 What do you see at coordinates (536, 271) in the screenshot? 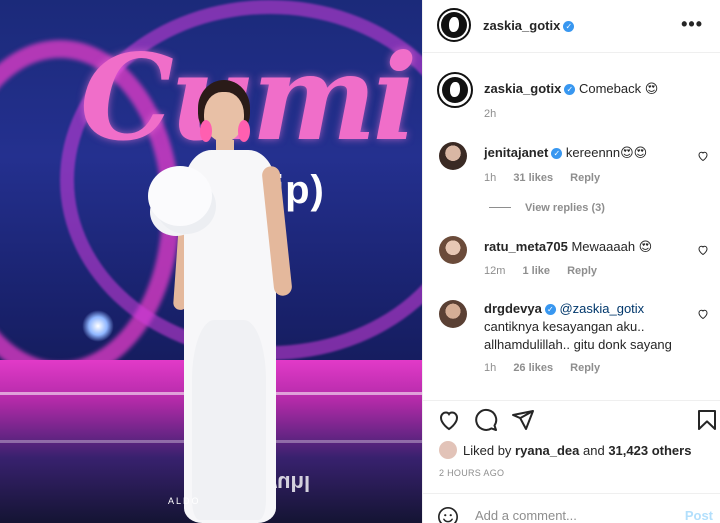
I see `comment-likes: 1 like` at bounding box center [536, 271].